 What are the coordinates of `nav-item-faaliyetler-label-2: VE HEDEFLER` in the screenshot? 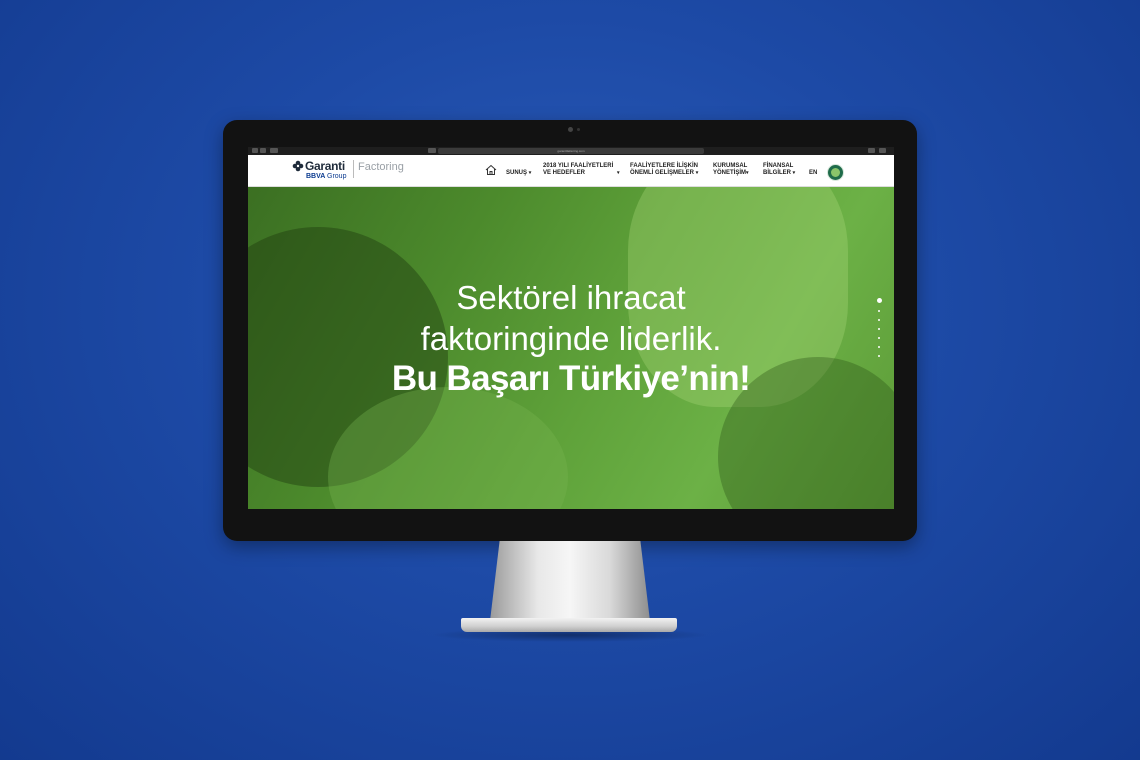 It's located at (564, 173).